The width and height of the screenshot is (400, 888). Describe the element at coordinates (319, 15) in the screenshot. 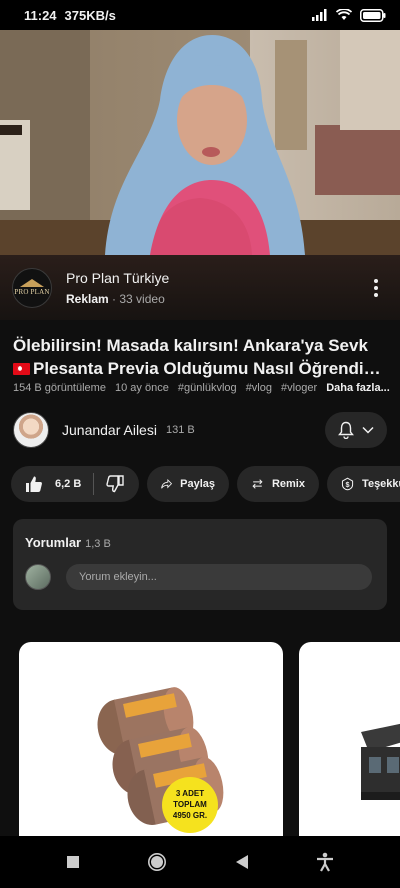

I see `signal-icon` at that location.